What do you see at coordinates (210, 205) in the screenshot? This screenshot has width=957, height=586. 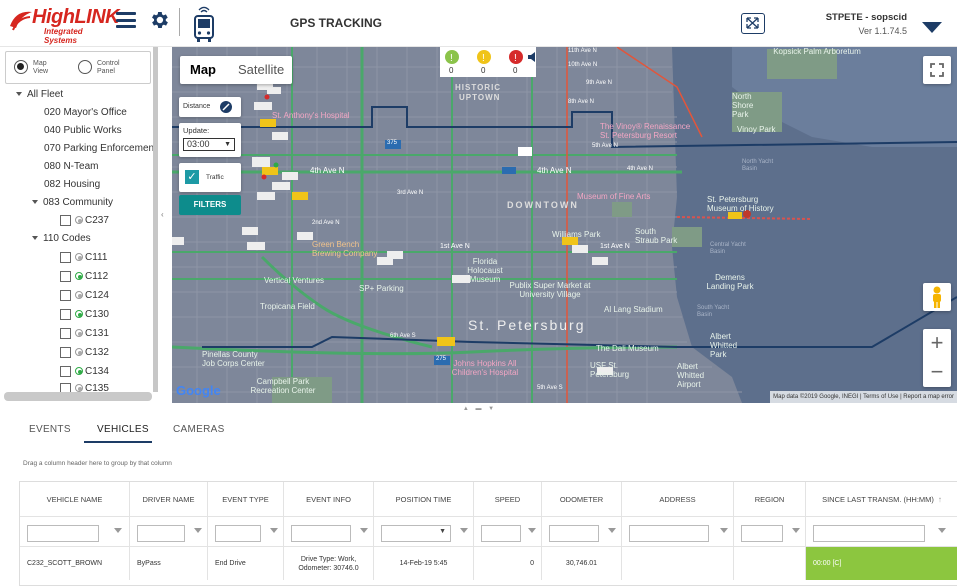 I see `filters-button: FILTERS` at bounding box center [210, 205].